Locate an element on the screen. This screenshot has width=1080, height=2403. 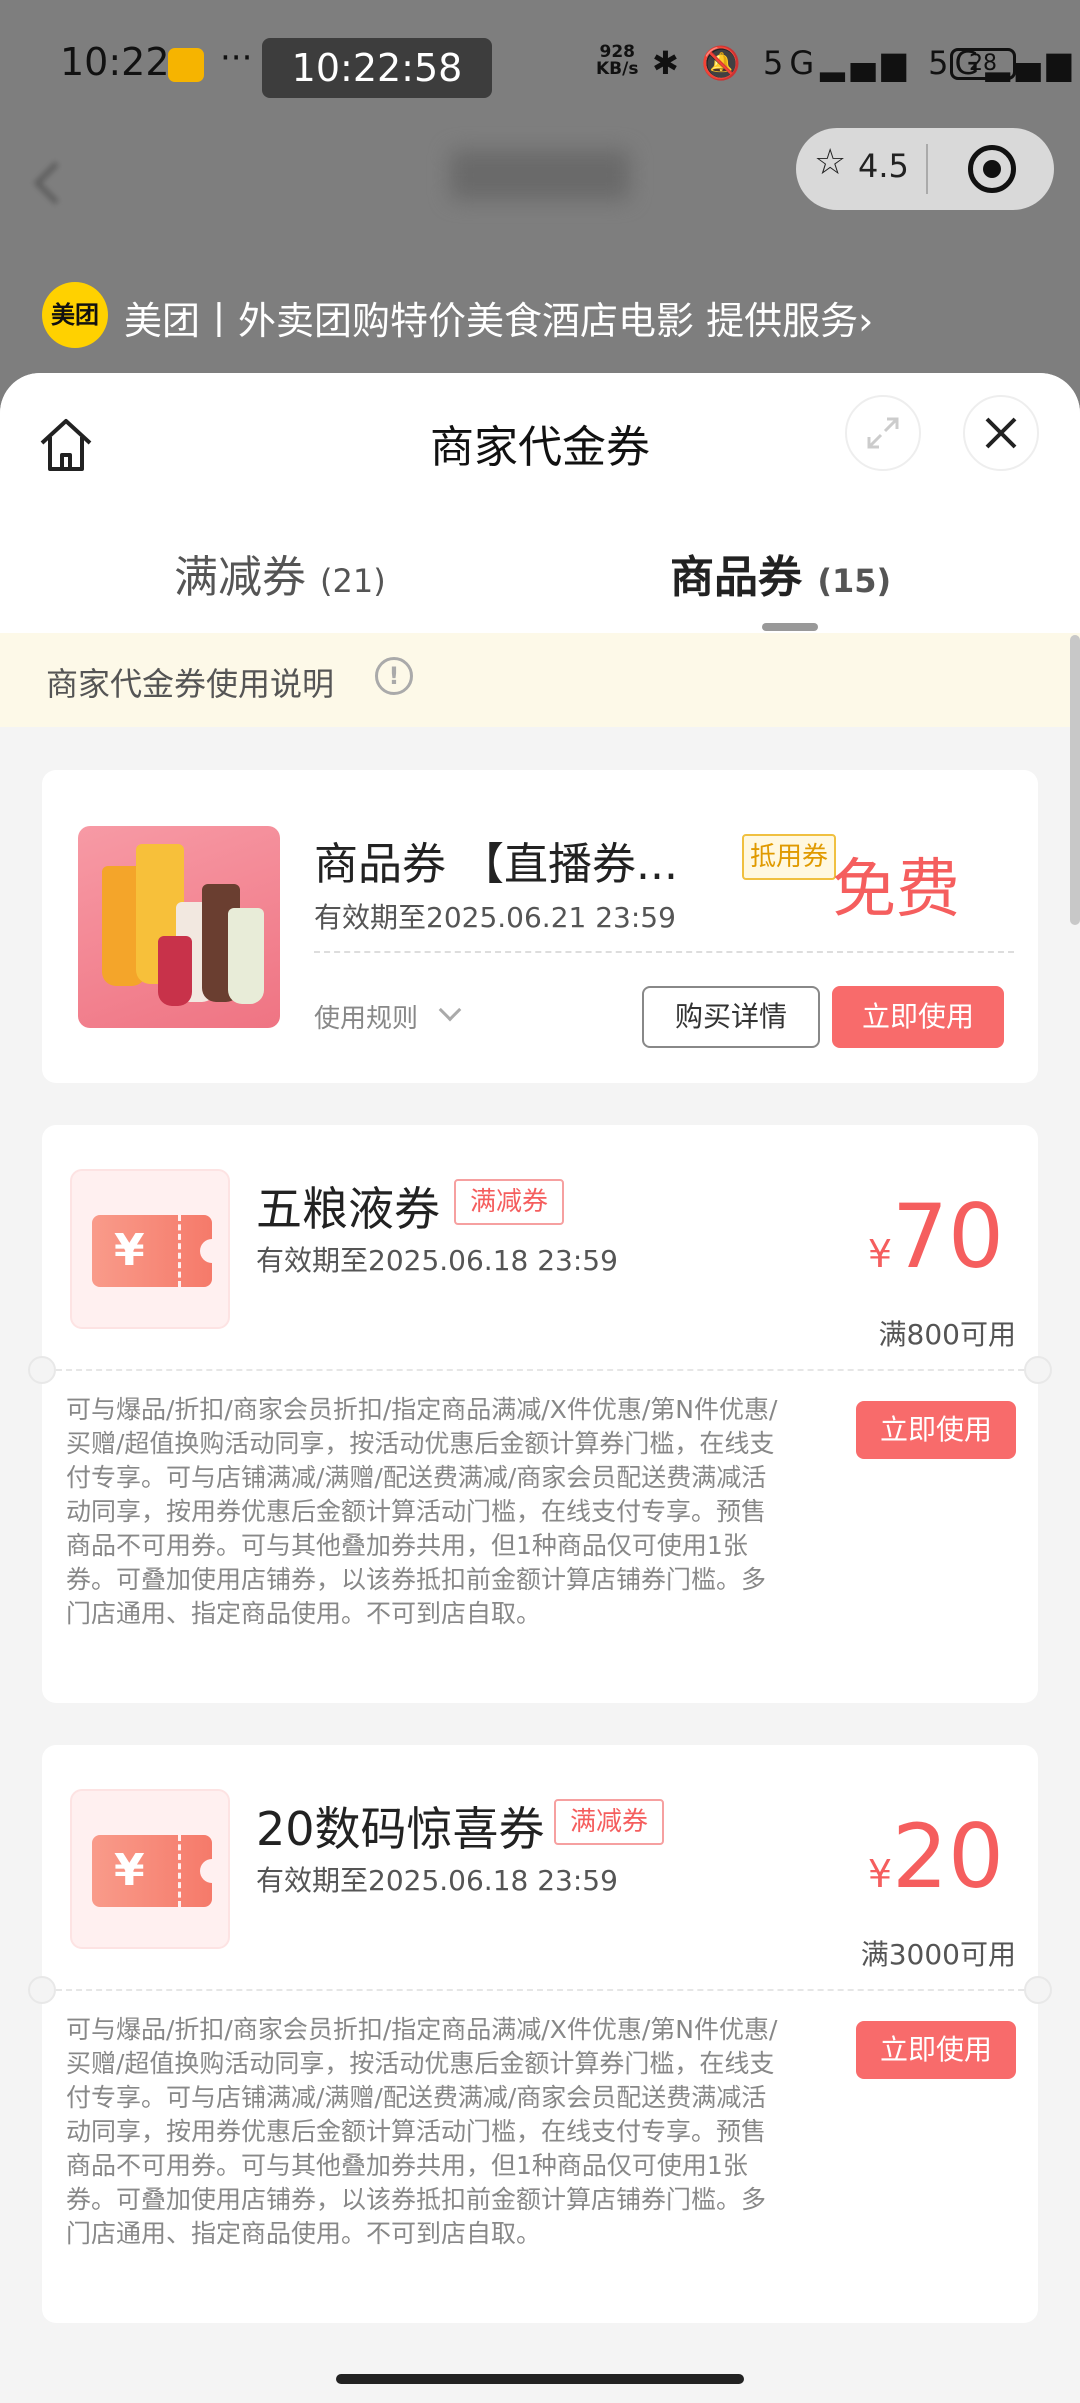
scrollbar is located at coordinates (1075, 780).